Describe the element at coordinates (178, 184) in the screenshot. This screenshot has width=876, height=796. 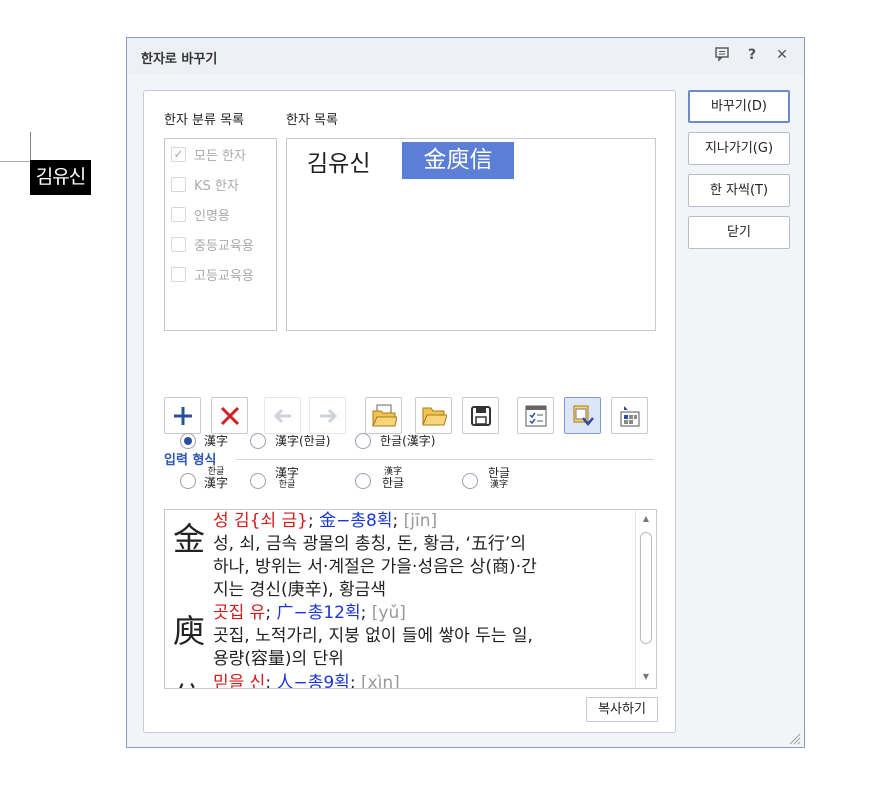
I see `checkbox-ks` at that location.